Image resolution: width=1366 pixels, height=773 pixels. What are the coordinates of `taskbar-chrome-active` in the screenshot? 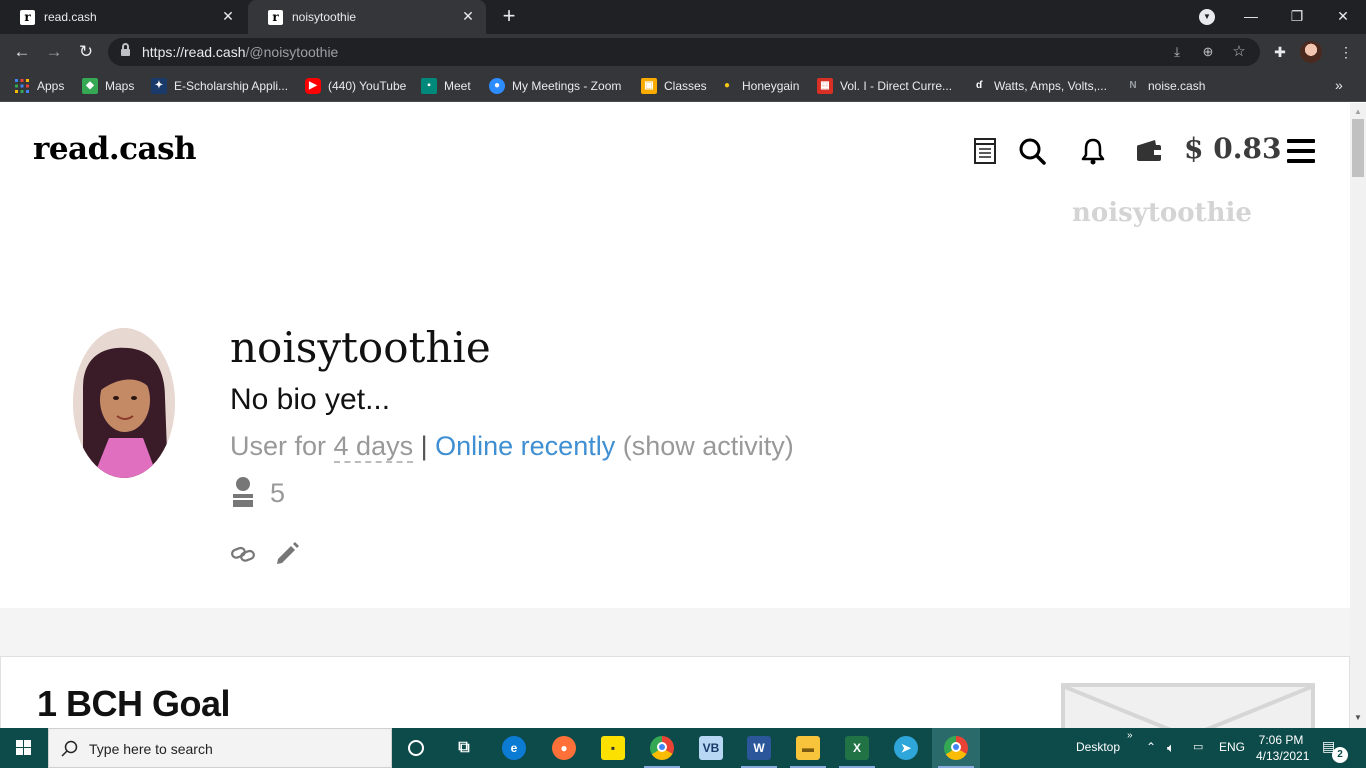 It's located at (956, 748).